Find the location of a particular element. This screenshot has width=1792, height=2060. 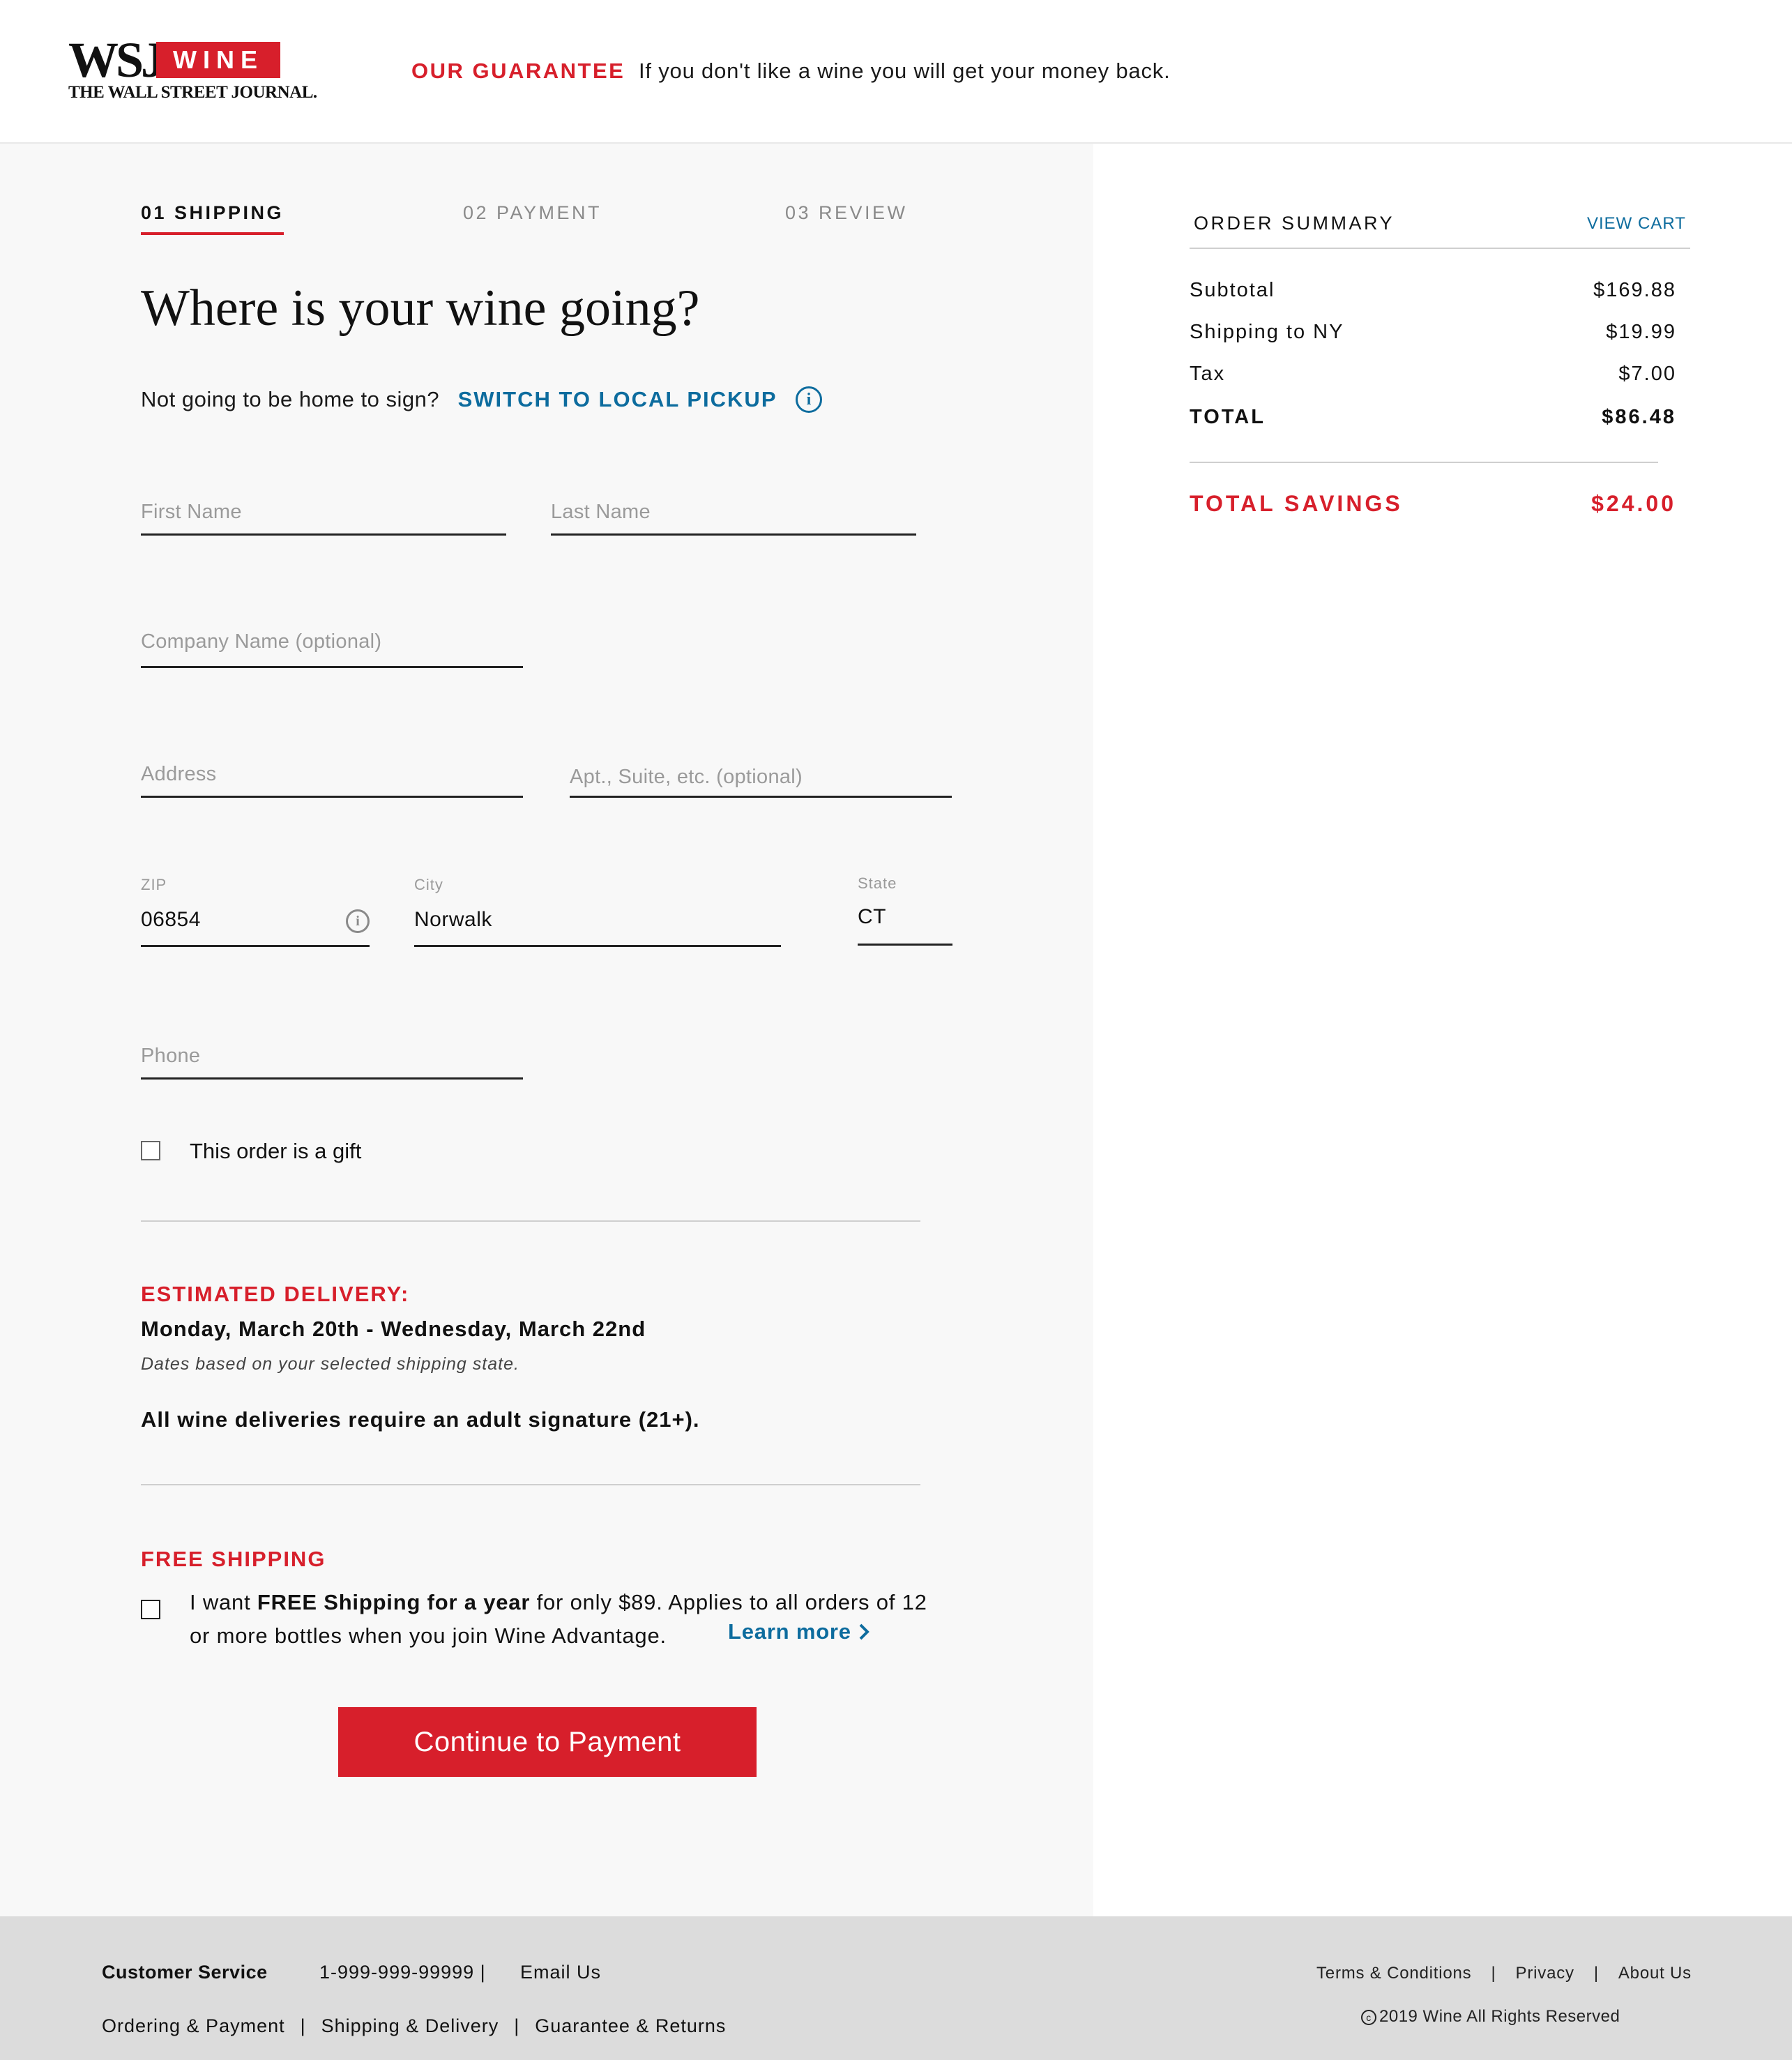

gift-checkbox is located at coordinates (150, 1150).